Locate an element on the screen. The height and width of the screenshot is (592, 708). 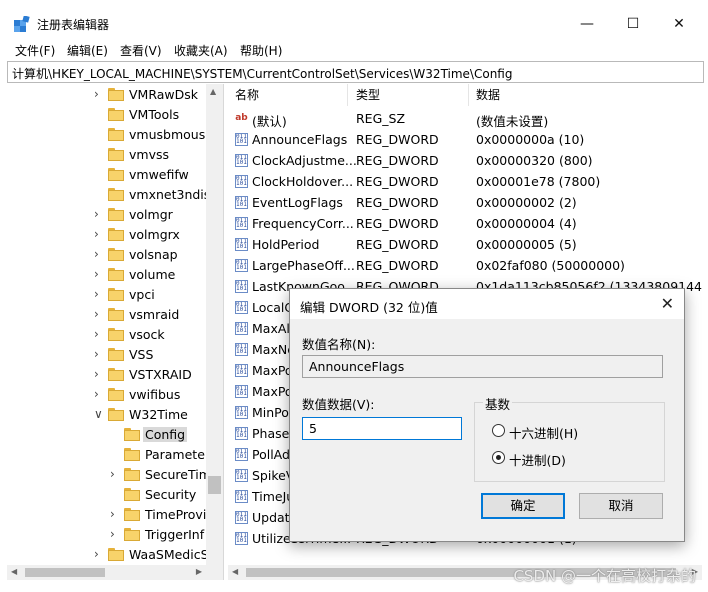
value-data: (数值未设置) is located at coordinates (512, 121).